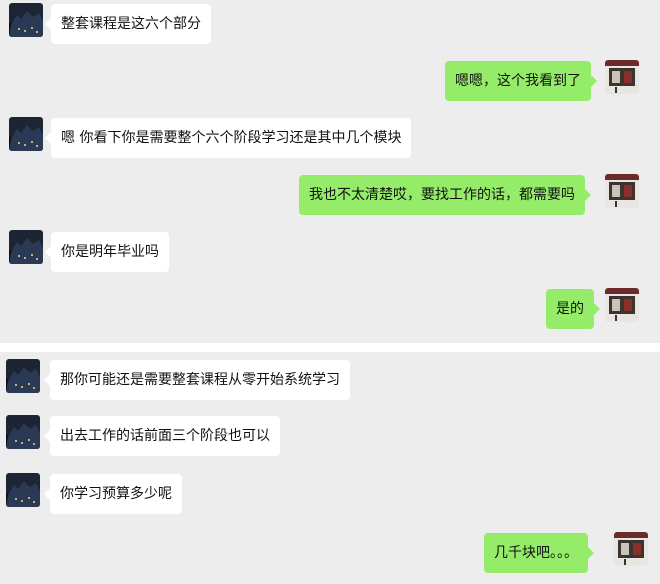 Image resolution: width=660 pixels, height=584 pixels. What do you see at coordinates (107, 252) in the screenshot?
I see `incoming-bubble: 你是明年毕业吗` at bounding box center [107, 252].